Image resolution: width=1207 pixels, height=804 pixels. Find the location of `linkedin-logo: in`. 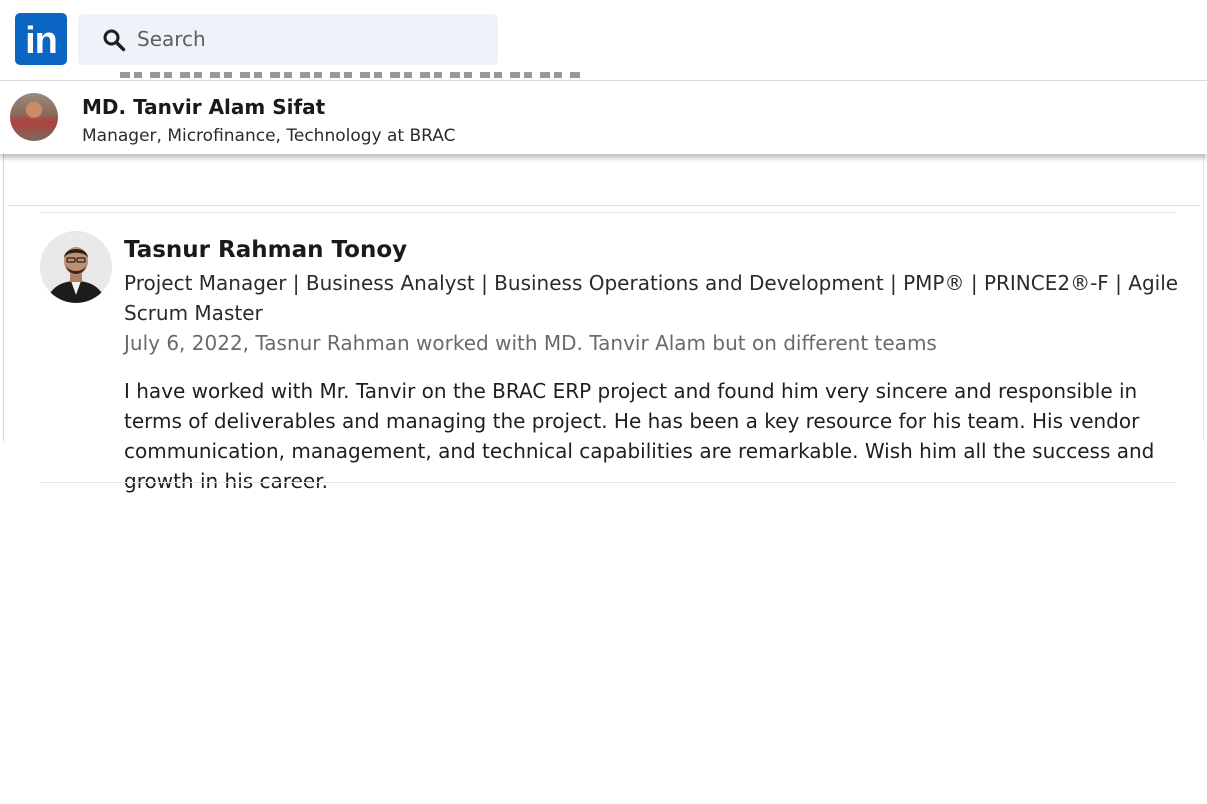

linkedin-logo: in is located at coordinates (41, 39).